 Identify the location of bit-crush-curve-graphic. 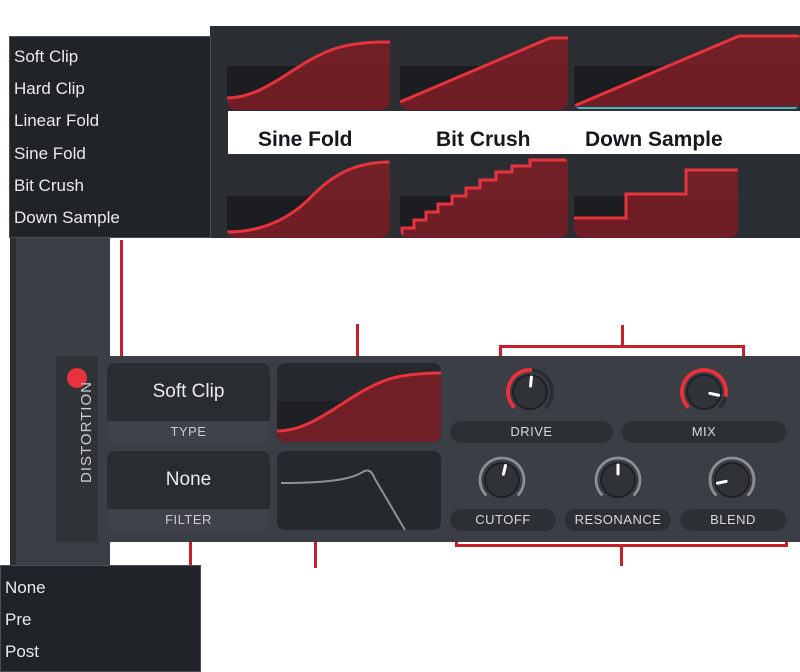
(484, 198).